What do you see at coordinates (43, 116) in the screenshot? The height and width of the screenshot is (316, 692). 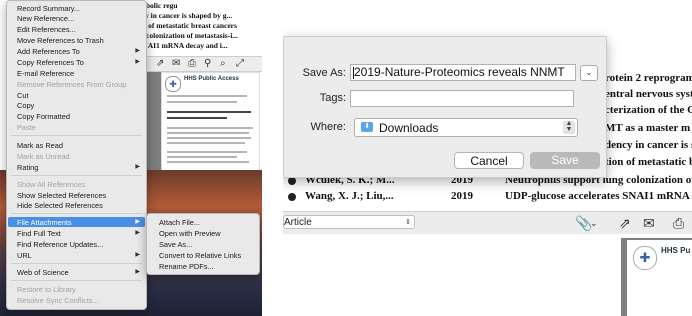 I see `menu-item-copy-formatted: Copy Formatted` at bounding box center [43, 116].